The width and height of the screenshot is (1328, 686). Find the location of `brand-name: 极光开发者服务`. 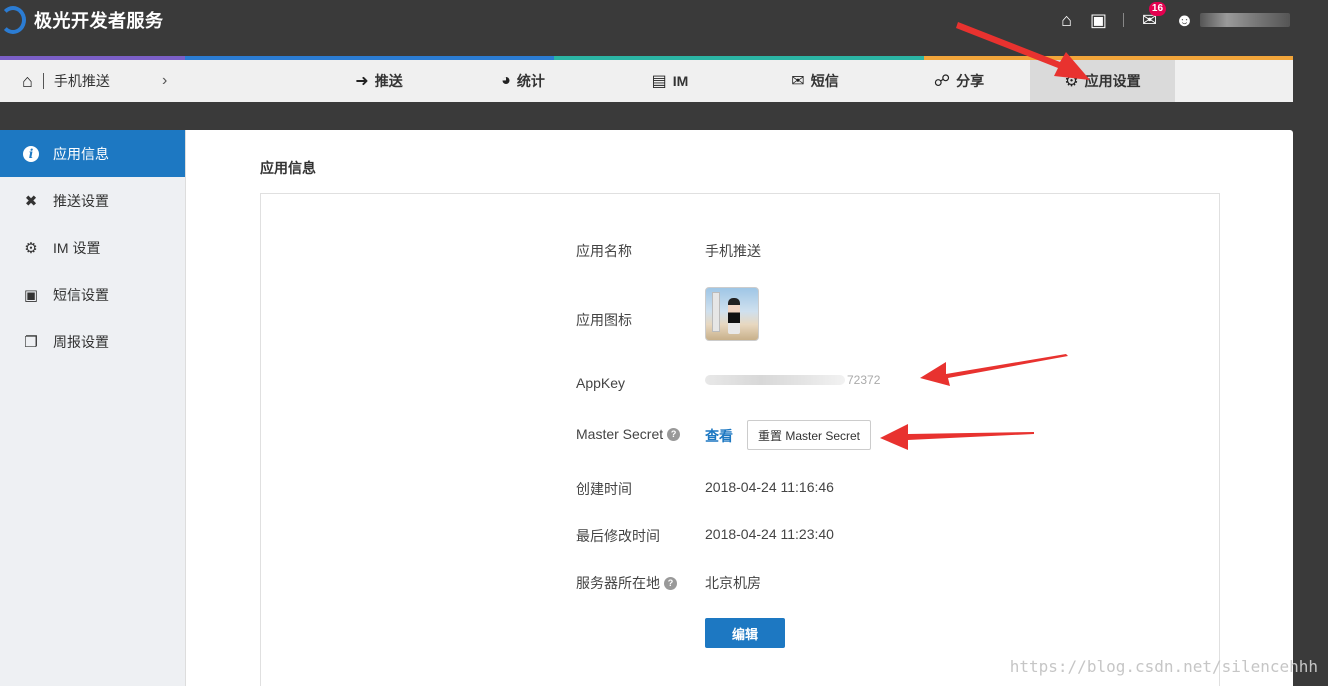

brand-name: 极光开发者服务 is located at coordinates (99, 21).